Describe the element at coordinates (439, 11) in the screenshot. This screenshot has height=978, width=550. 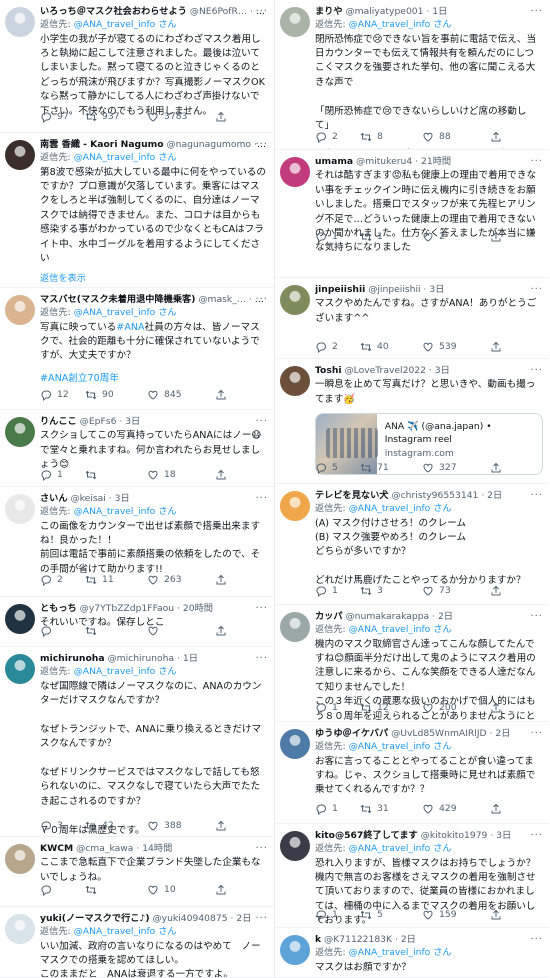
I see `timestamp: 1日` at that location.